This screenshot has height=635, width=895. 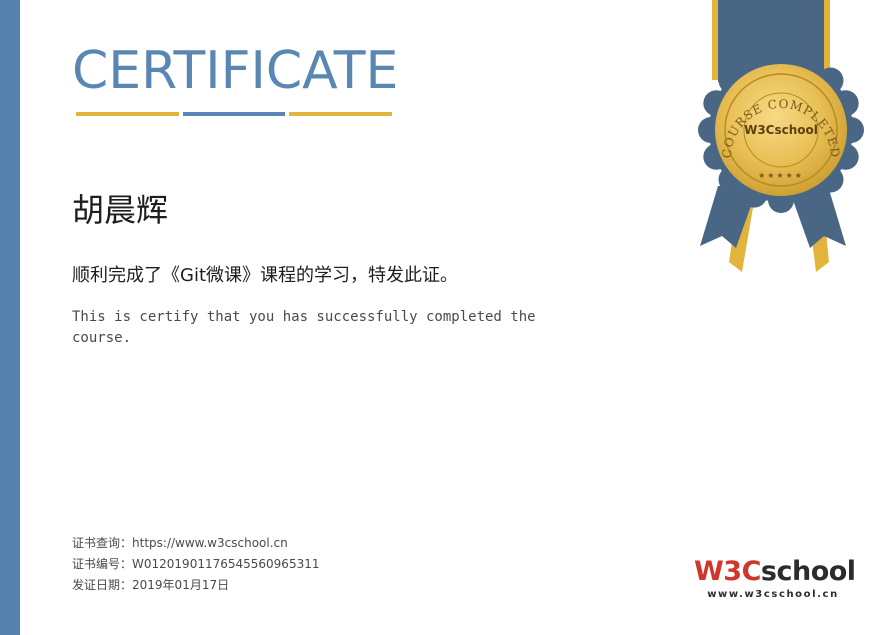 I want to click on logo-wordmark: W3Cschool, so click(x=775, y=571).